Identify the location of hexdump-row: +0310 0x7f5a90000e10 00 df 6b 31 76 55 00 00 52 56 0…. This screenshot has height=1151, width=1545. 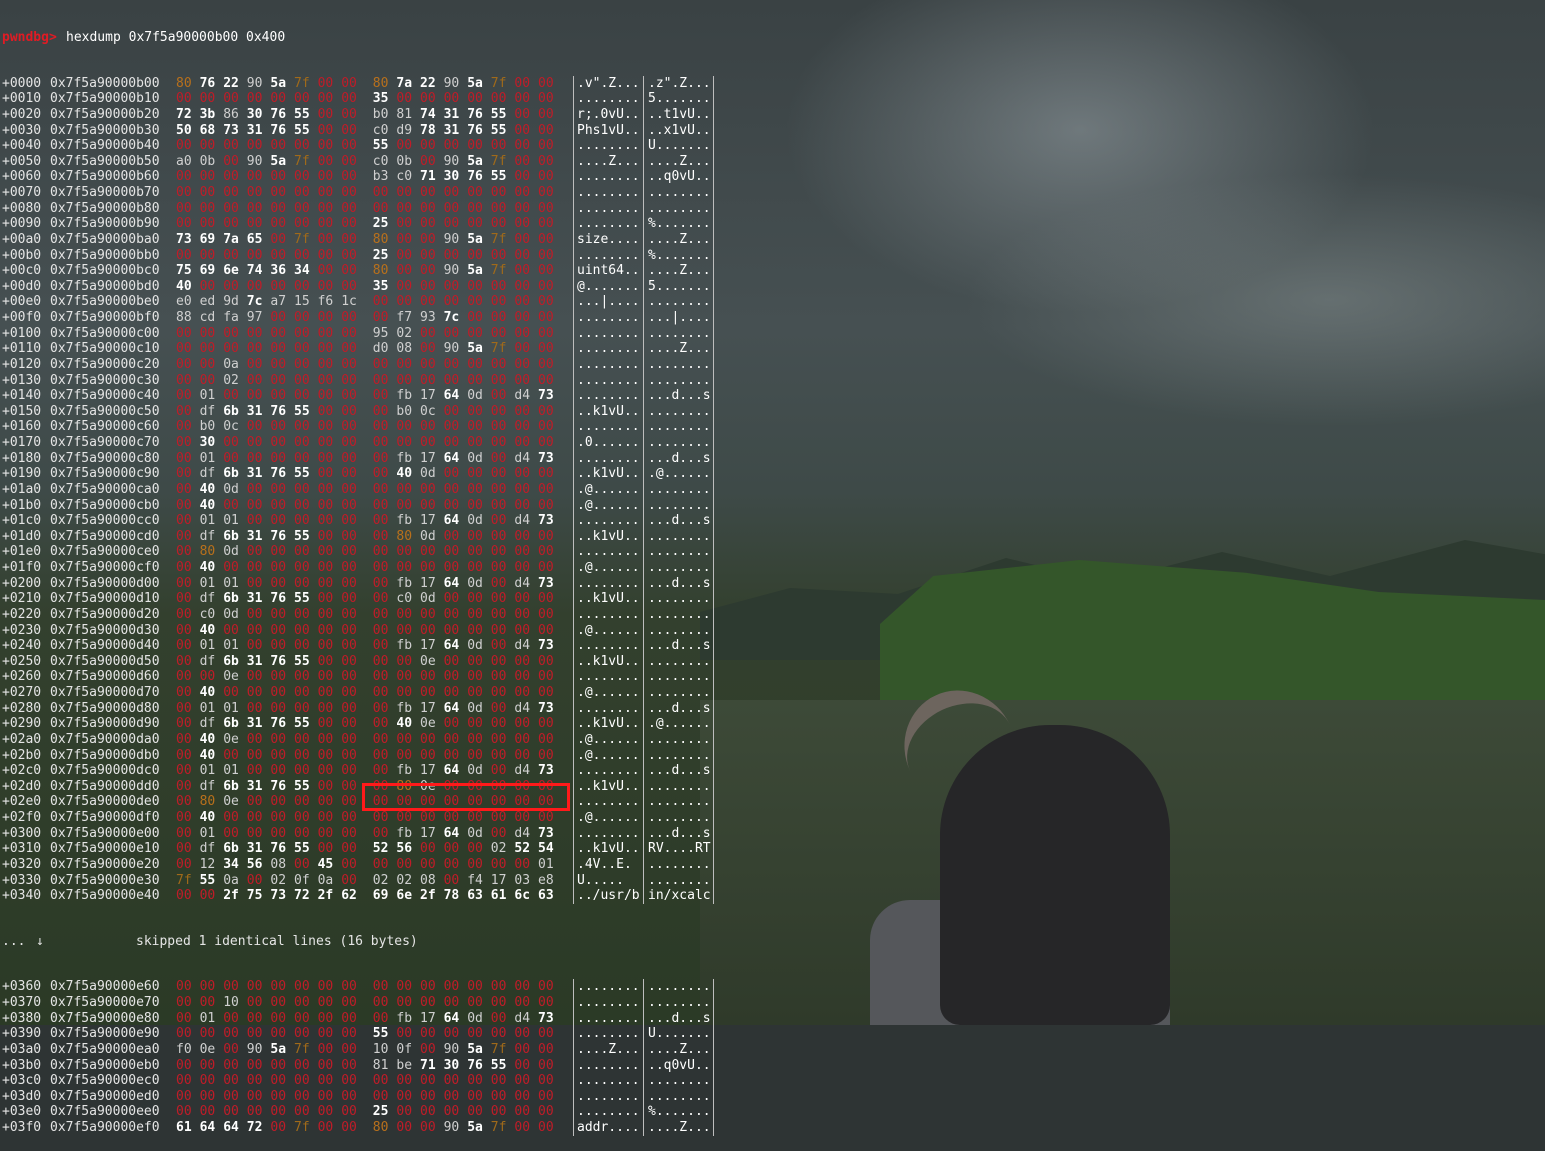
(357, 849).